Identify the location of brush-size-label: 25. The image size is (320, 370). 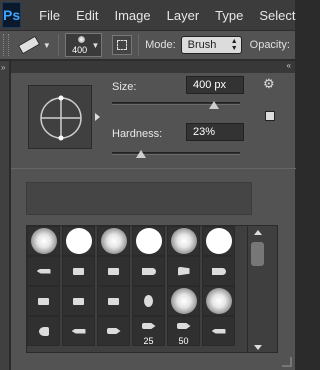
(148, 341).